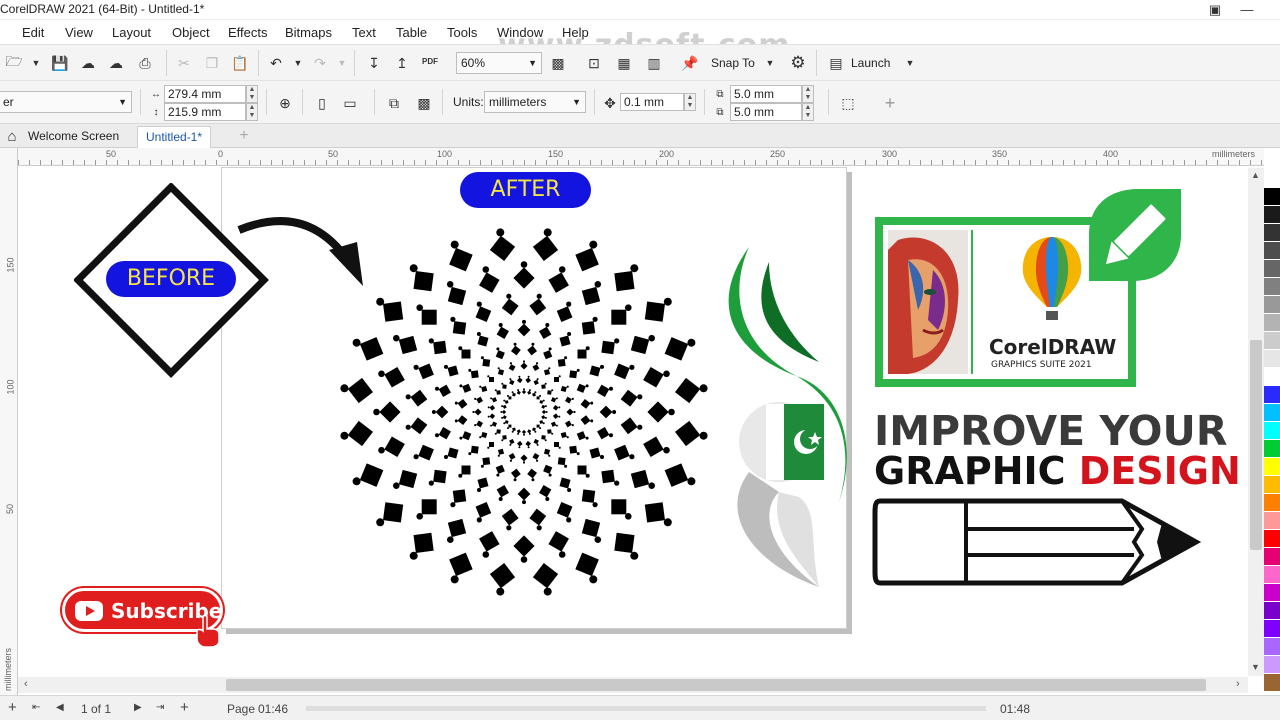 The width and height of the screenshot is (1280, 720). I want to click on last-page-icon: ⇥, so click(160, 707).